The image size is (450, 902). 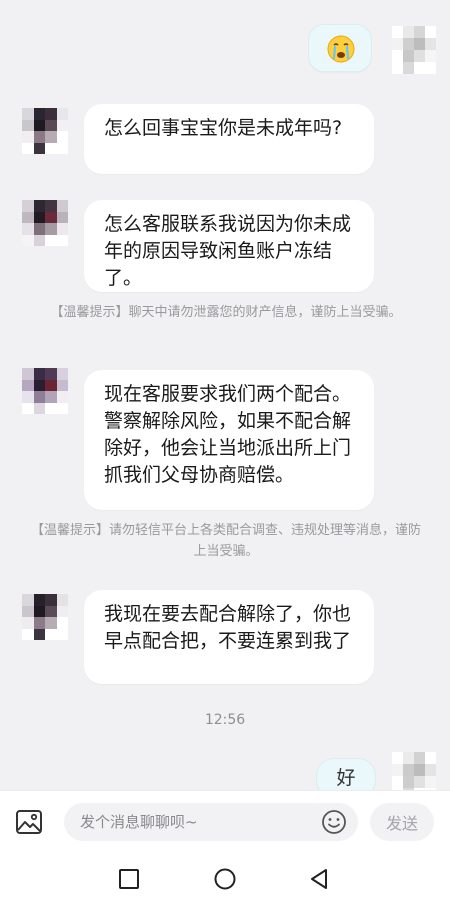 I want to click on outgoing-sticker-bubble, so click(x=340, y=48).